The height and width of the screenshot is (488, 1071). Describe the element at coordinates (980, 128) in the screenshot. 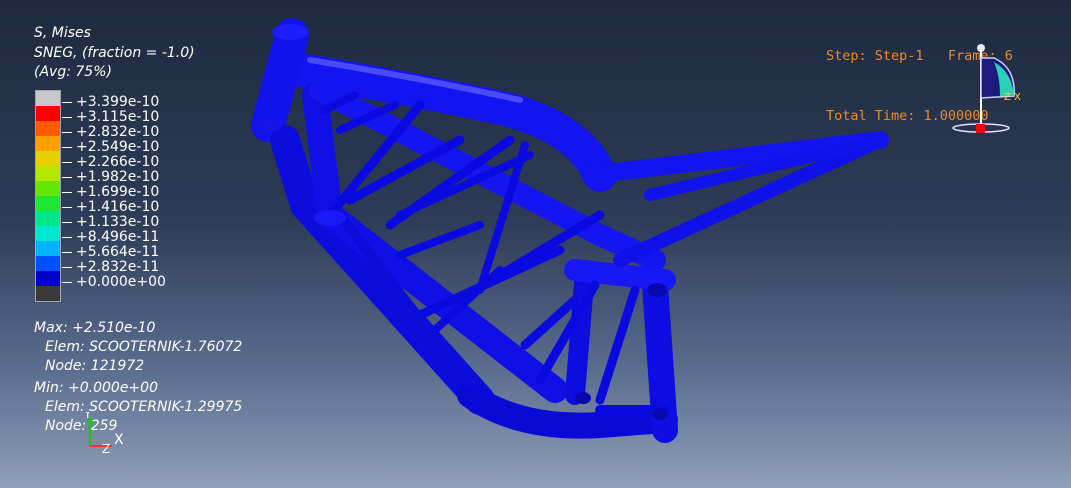

I see `orientation-center-marker` at that location.